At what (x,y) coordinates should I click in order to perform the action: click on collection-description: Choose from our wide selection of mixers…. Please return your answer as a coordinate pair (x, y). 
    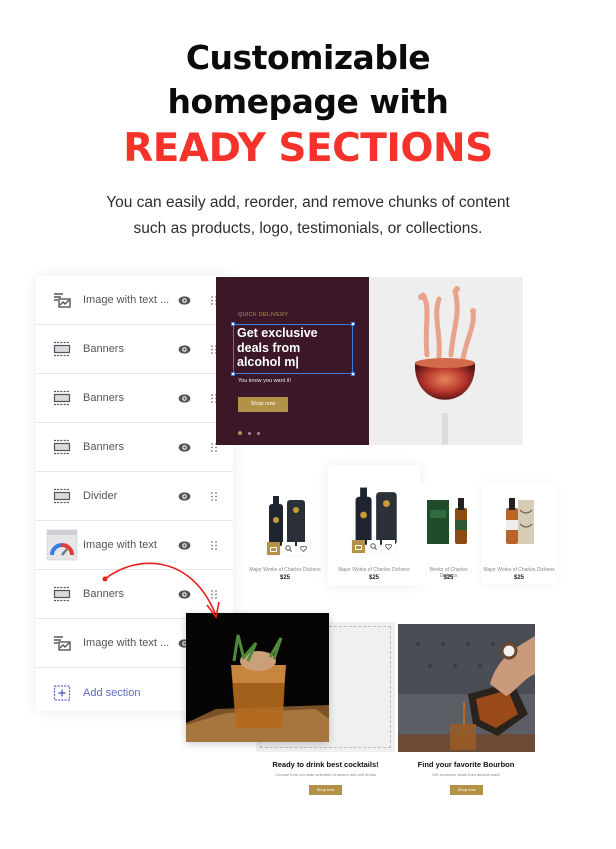
    Looking at the image, I should click on (325, 774).